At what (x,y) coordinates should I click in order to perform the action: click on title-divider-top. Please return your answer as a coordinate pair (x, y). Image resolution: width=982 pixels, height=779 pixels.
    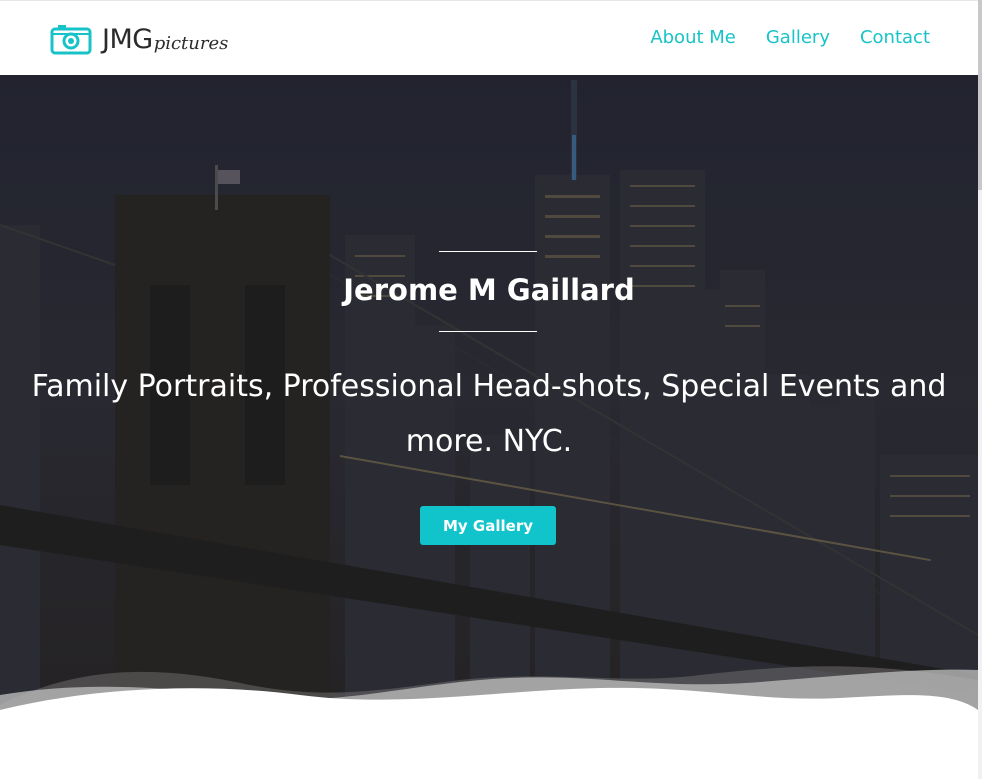
    Looking at the image, I should click on (488, 251).